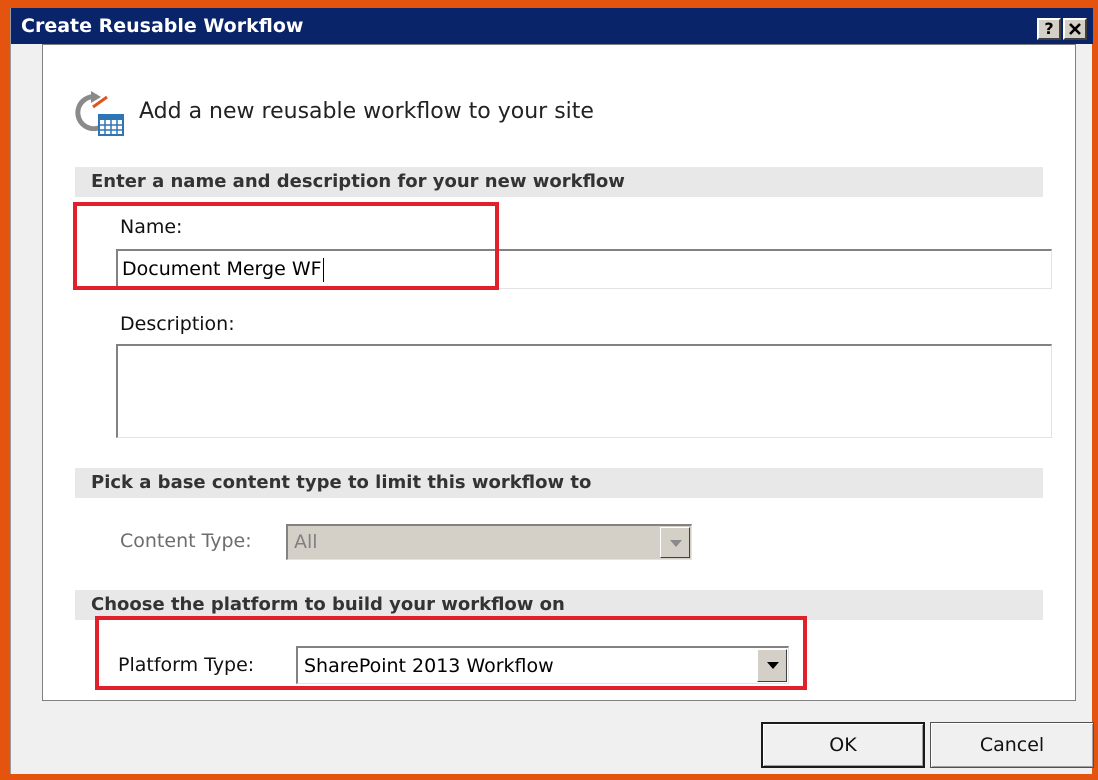 The height and width of the screenshot is (780, 1098). Describe the element at coordinates (552, 26) in the screenshot. I see `title-bar: Create Reusable Workflow ?` at that location.